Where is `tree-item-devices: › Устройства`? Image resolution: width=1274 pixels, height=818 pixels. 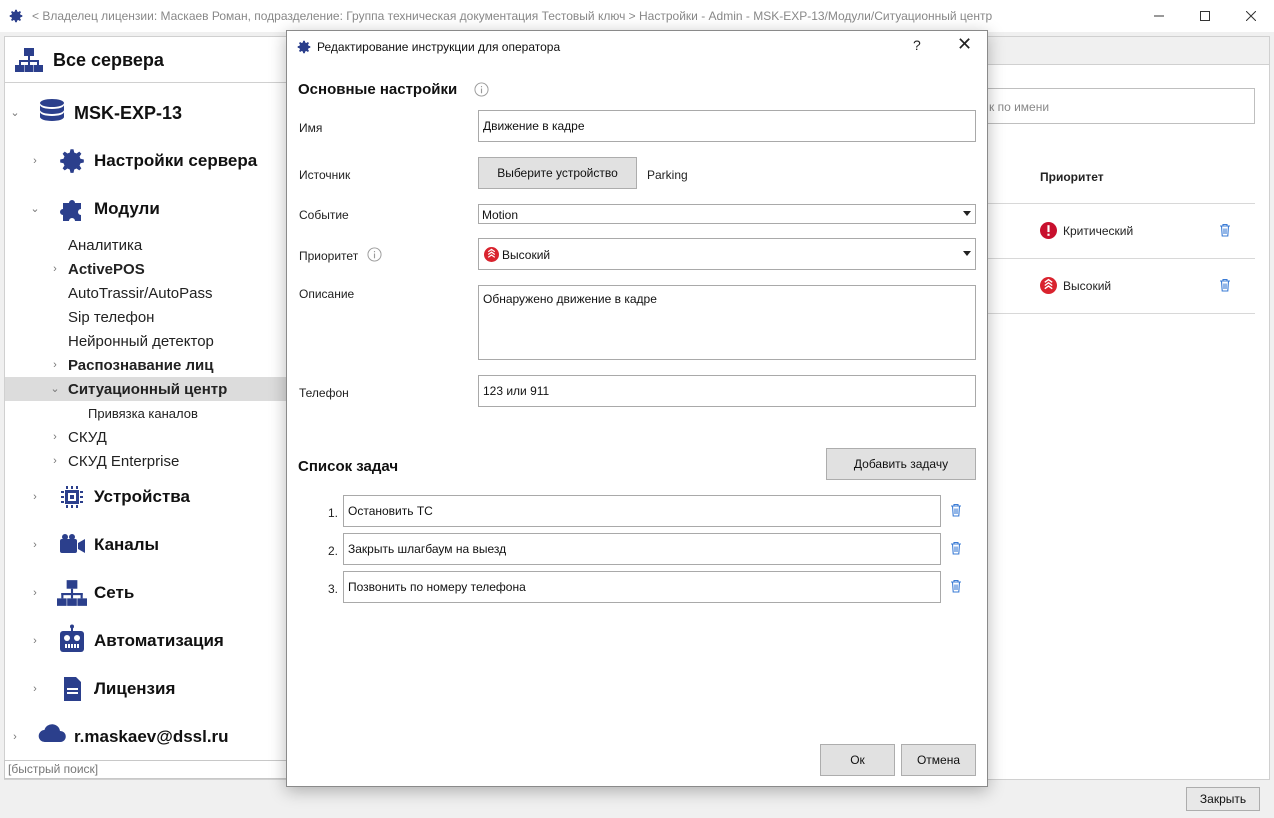
tree-item-devices: › Устройства is located at coordinates (146, 497).